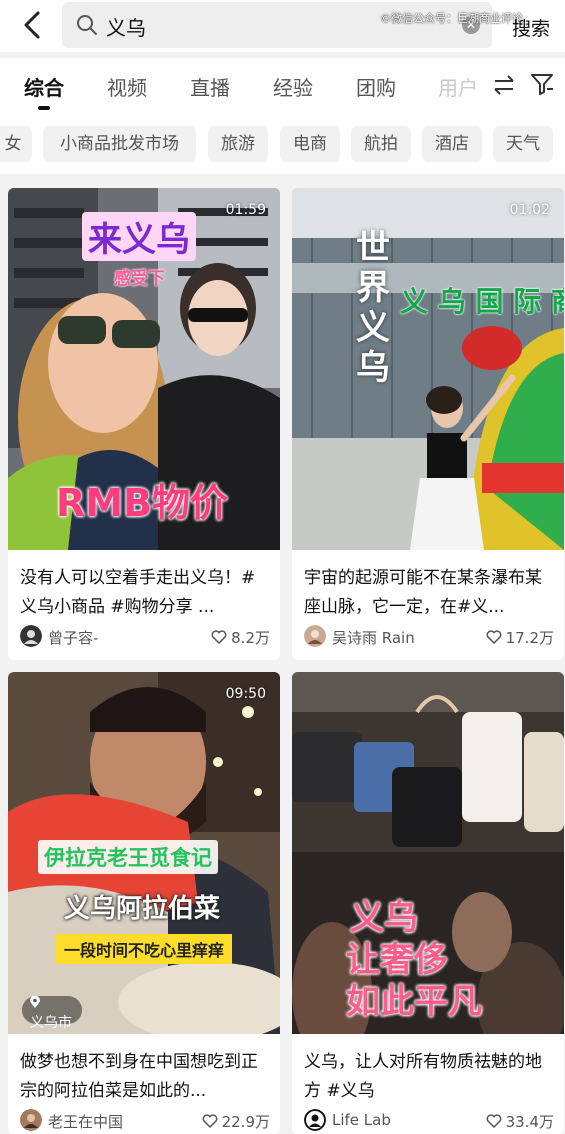 The height and width of the screenshot is (1134, 565). I want to click on overlay-text: 来义乌, so click(139, 236).